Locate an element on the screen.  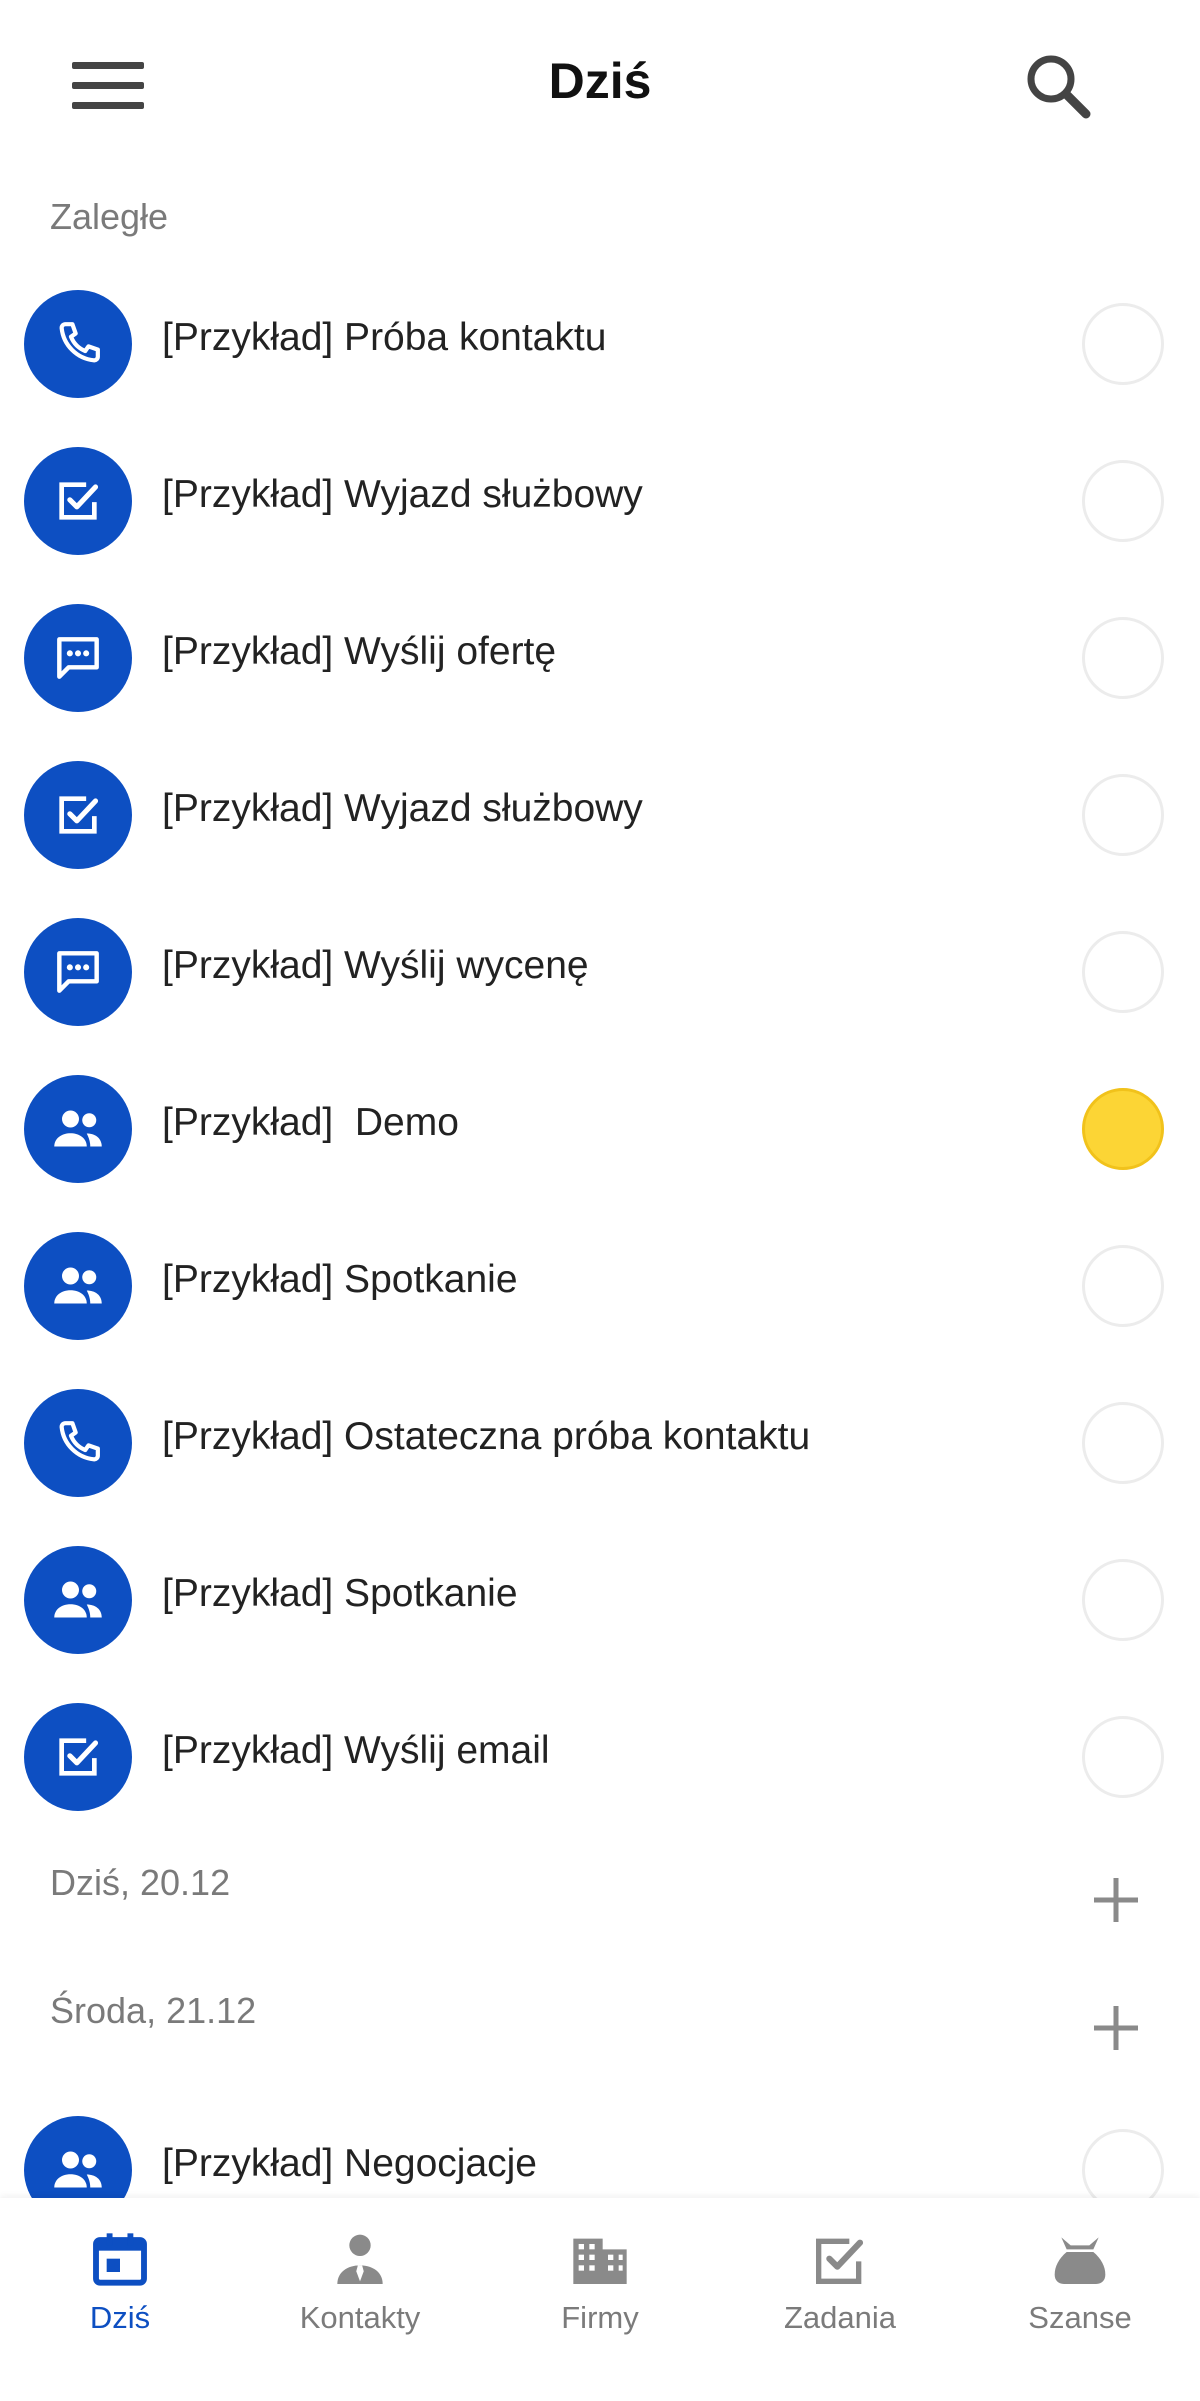
tab-label: Kontakty is located at coordinates (360, 2317).